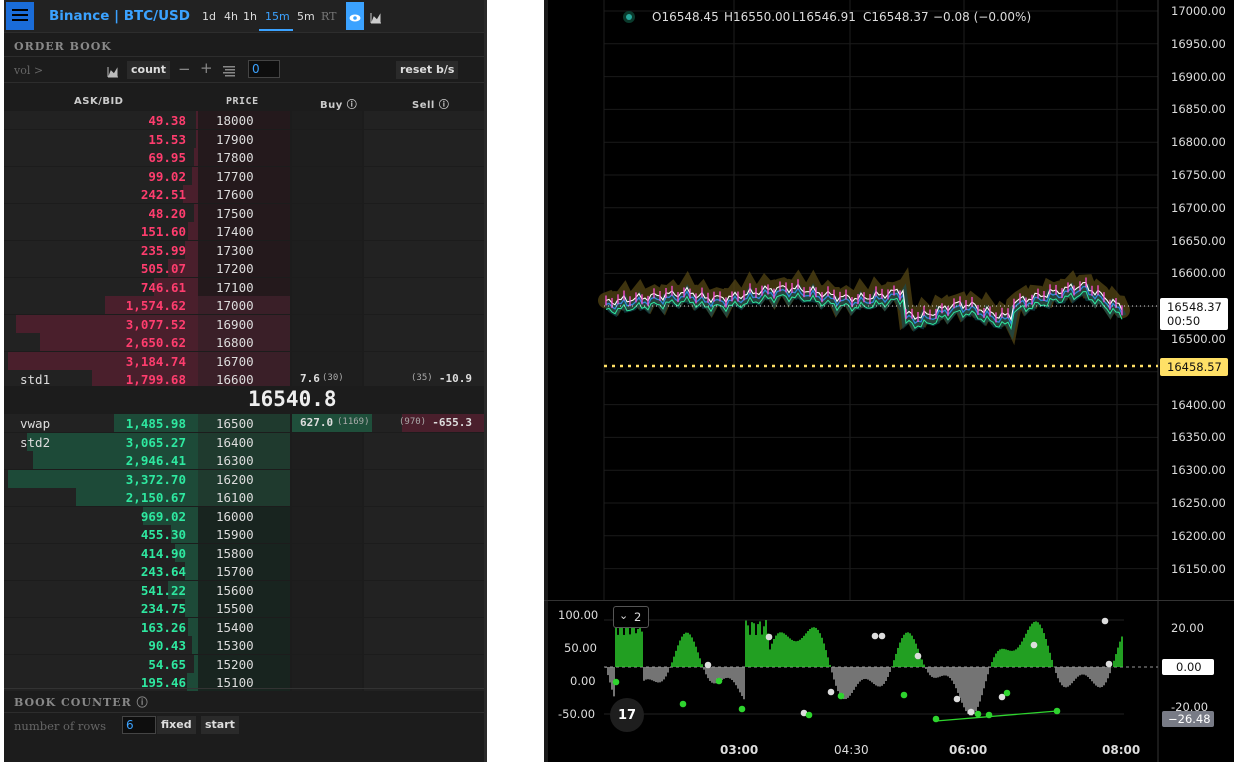  I want to click on timeframe-rt: RT, so click(328, 16).